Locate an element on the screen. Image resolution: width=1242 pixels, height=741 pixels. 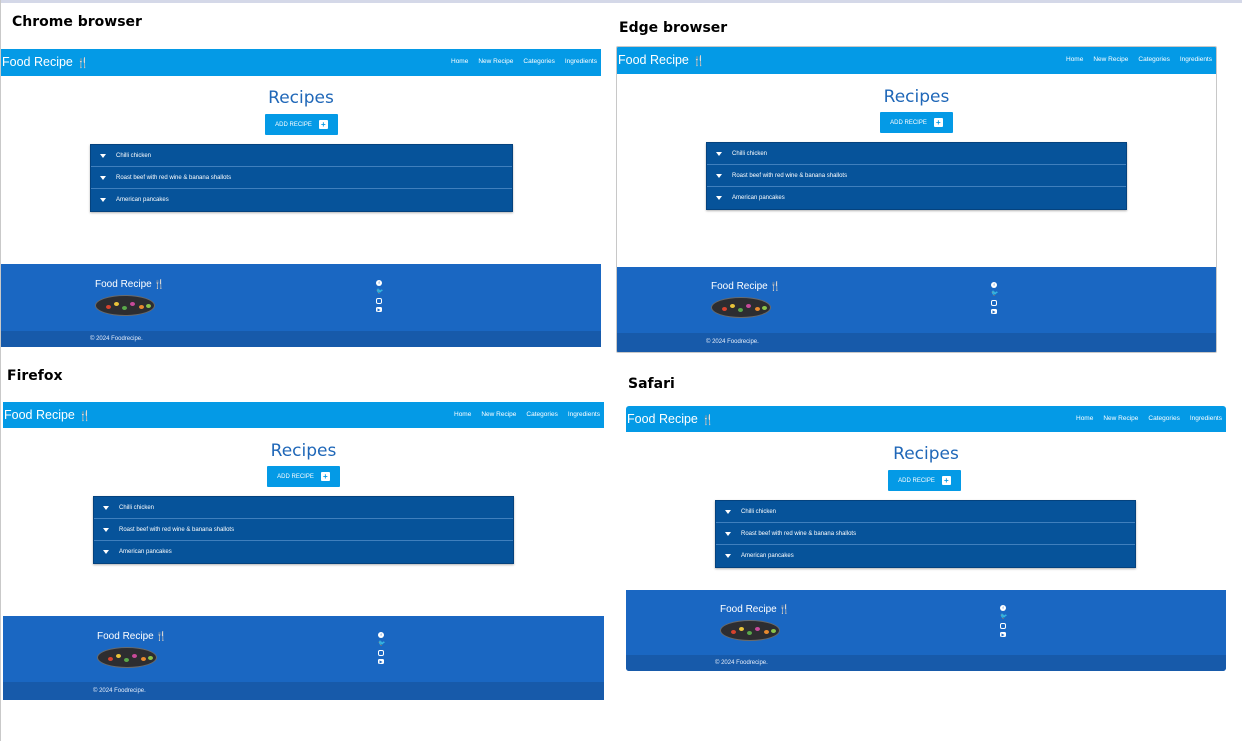
nav-links: Home New Recipe Categories Ingredients is located at coordinates (1139, 59).